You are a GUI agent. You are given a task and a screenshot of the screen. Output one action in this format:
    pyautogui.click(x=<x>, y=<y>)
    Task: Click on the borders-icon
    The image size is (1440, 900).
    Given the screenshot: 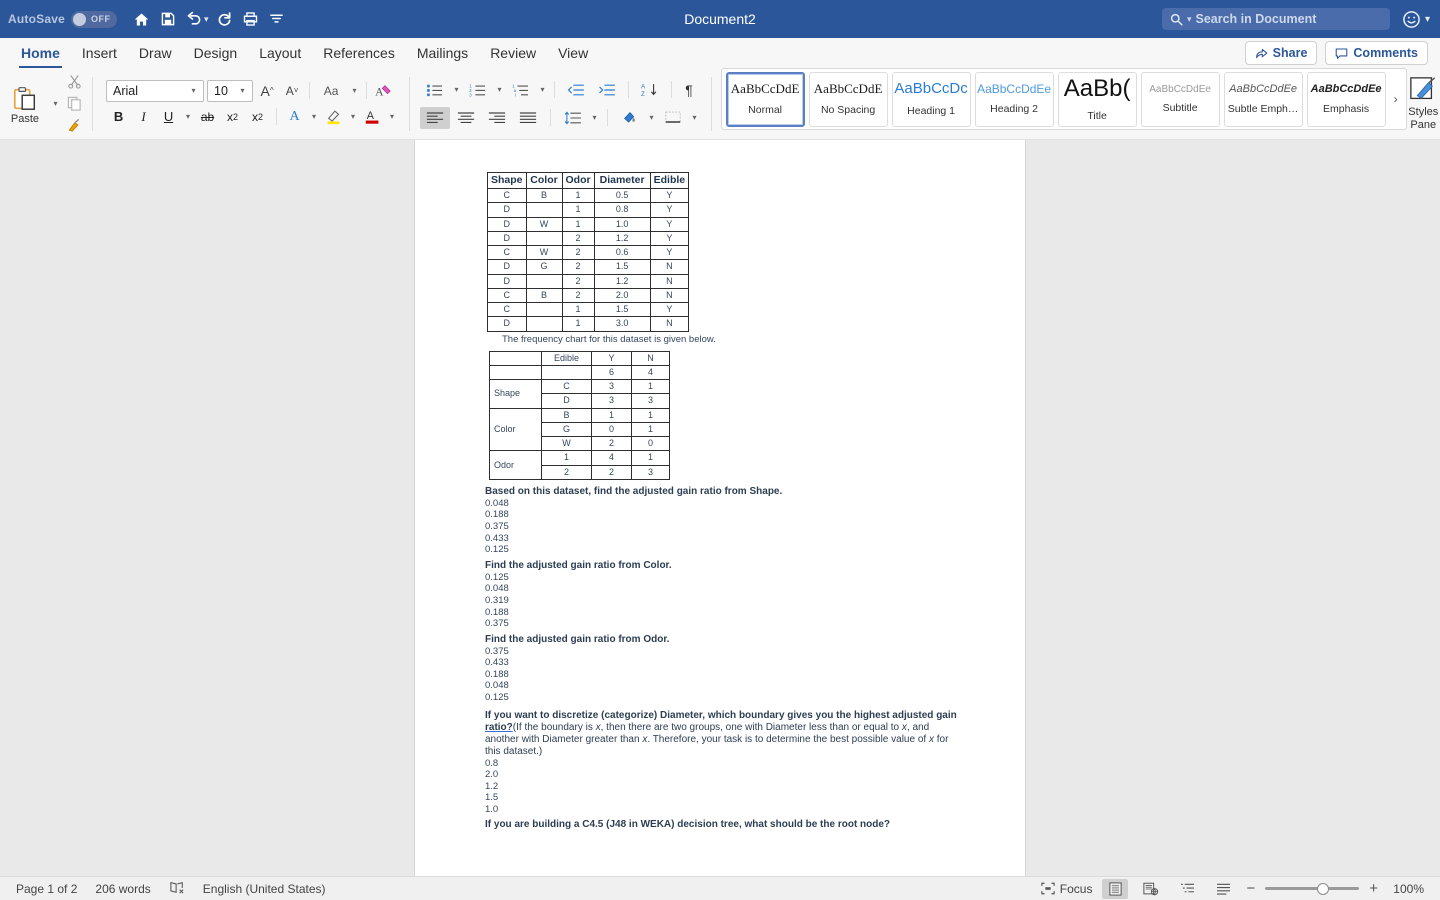 What is the action you would take?
    pyautogui.click(x=673, y=118)
    